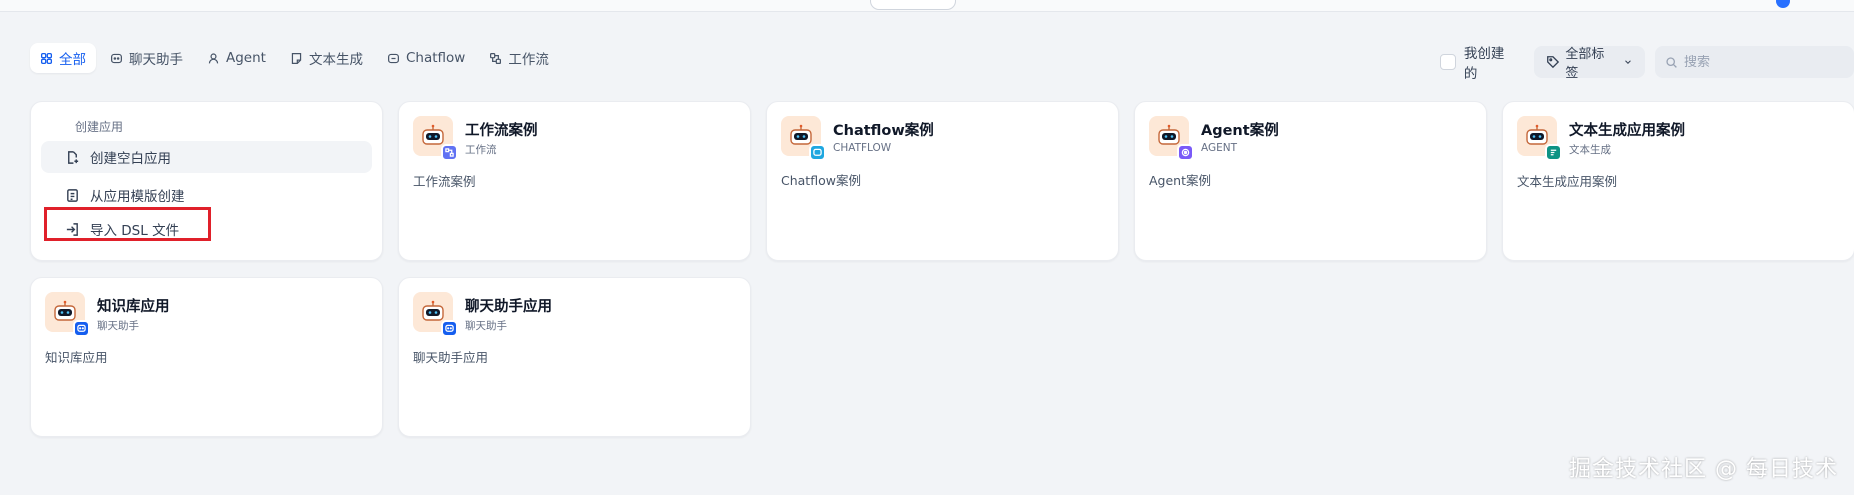 The width and height of the screenshot is (1854, 495). I want to click on create-app-card: 创建应用 创建空白应用 从应用模版创建 导入 DSL 文件, so click(206, 181).